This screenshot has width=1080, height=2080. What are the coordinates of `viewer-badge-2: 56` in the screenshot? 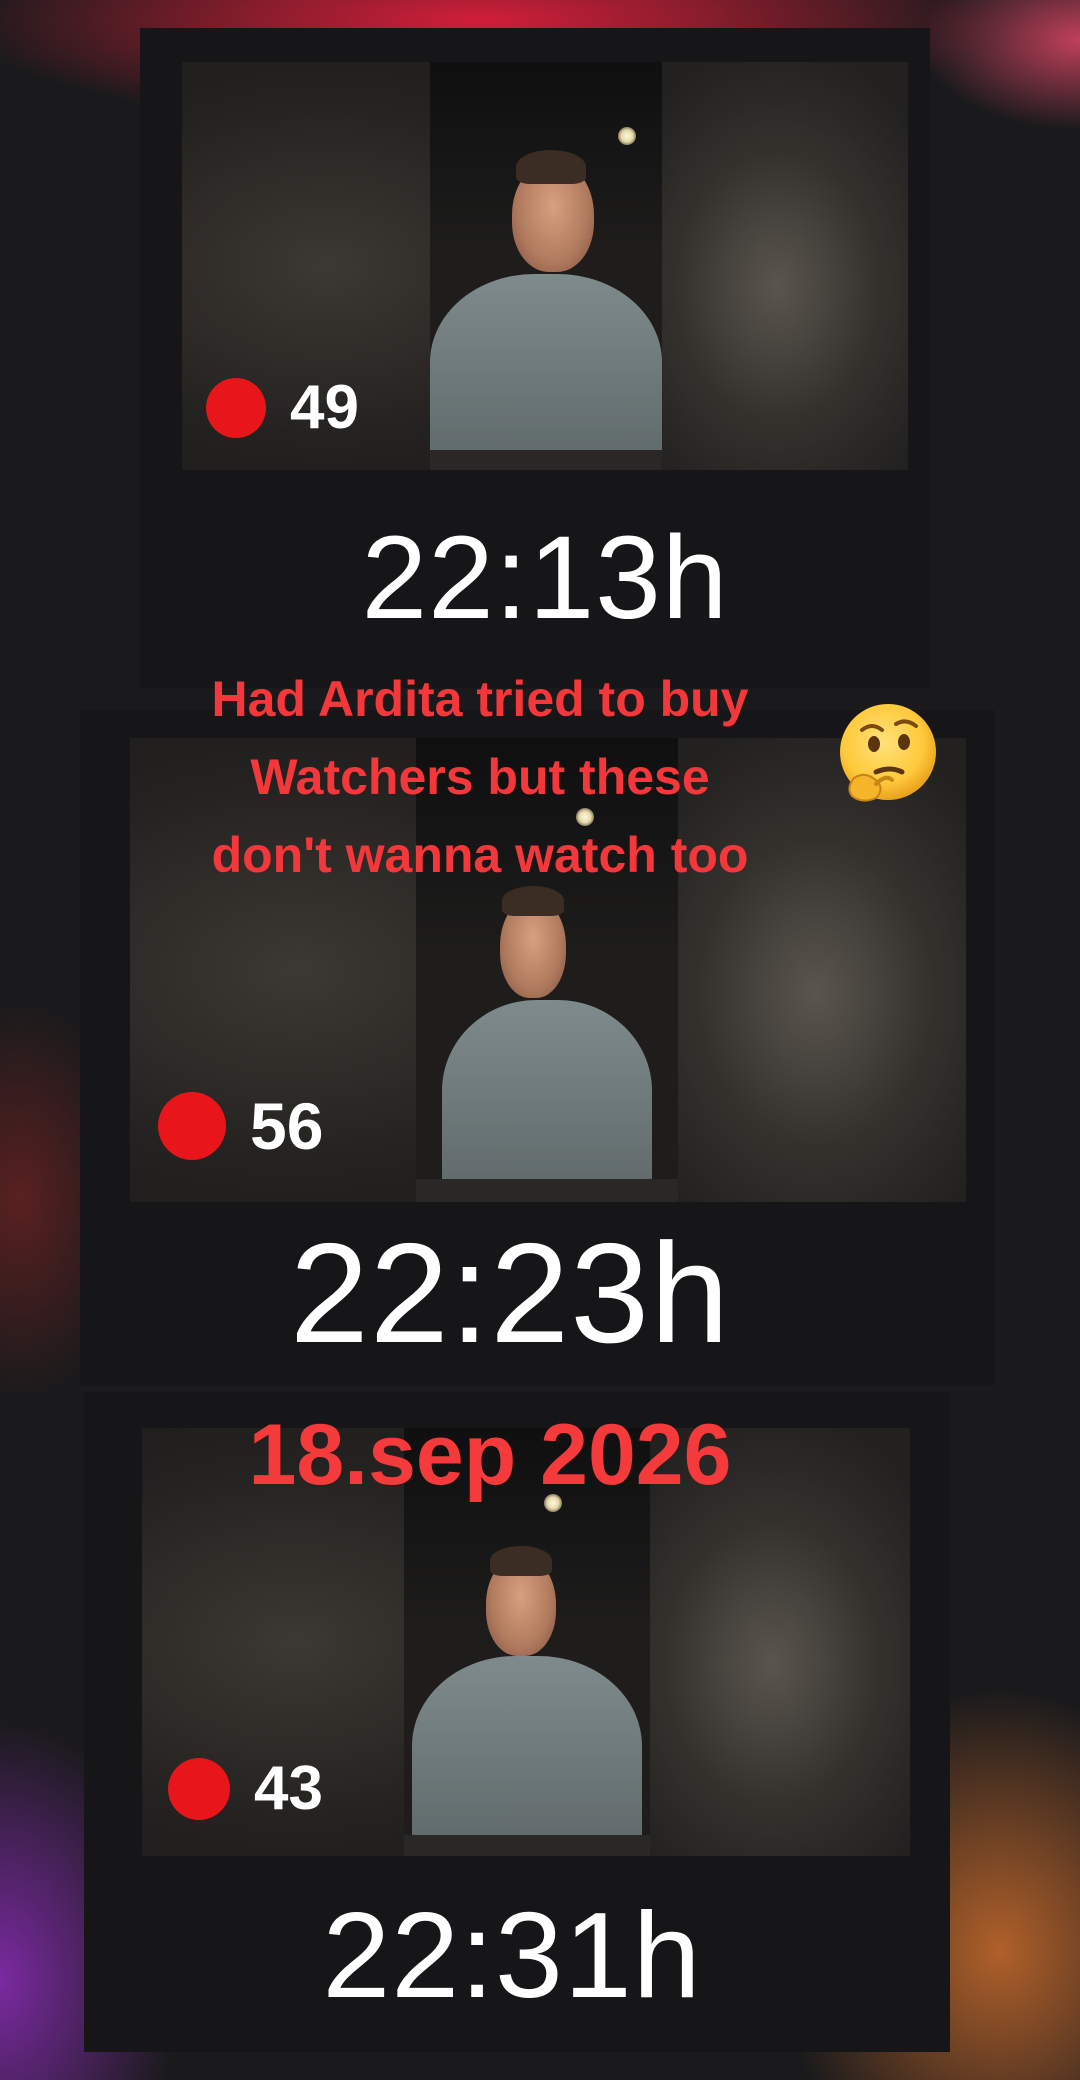 It's located at (240, 1126).